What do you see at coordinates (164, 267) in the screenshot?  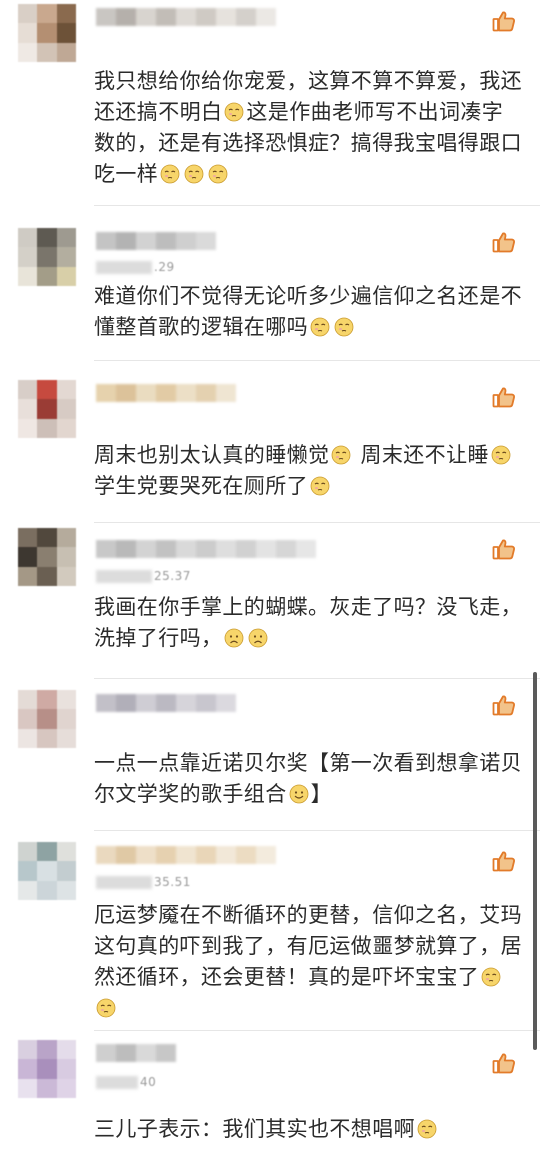 I see `timestamp: .29` at bounding box center [164, 267].